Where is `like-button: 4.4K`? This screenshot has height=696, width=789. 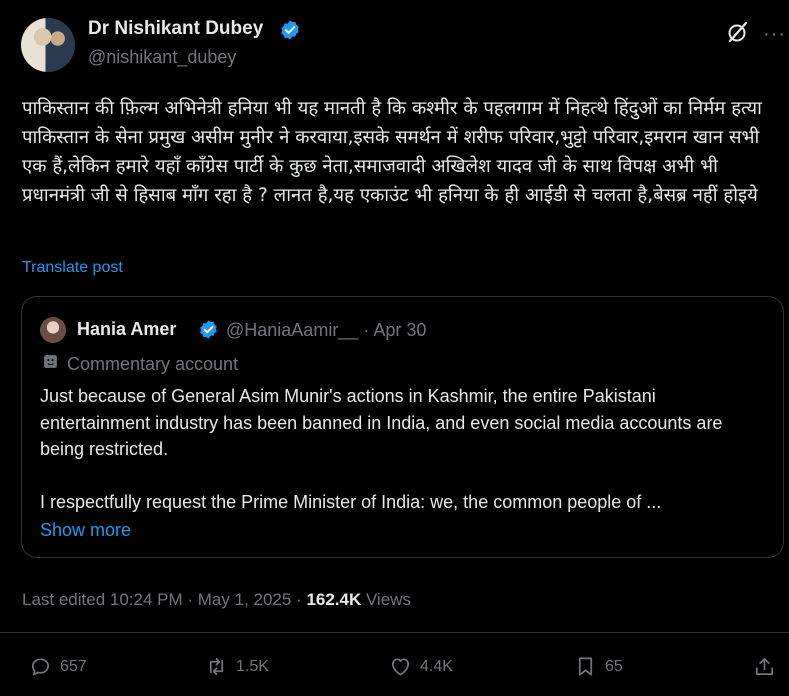 like-button: 4.4K is located at coordinates (421, 666).